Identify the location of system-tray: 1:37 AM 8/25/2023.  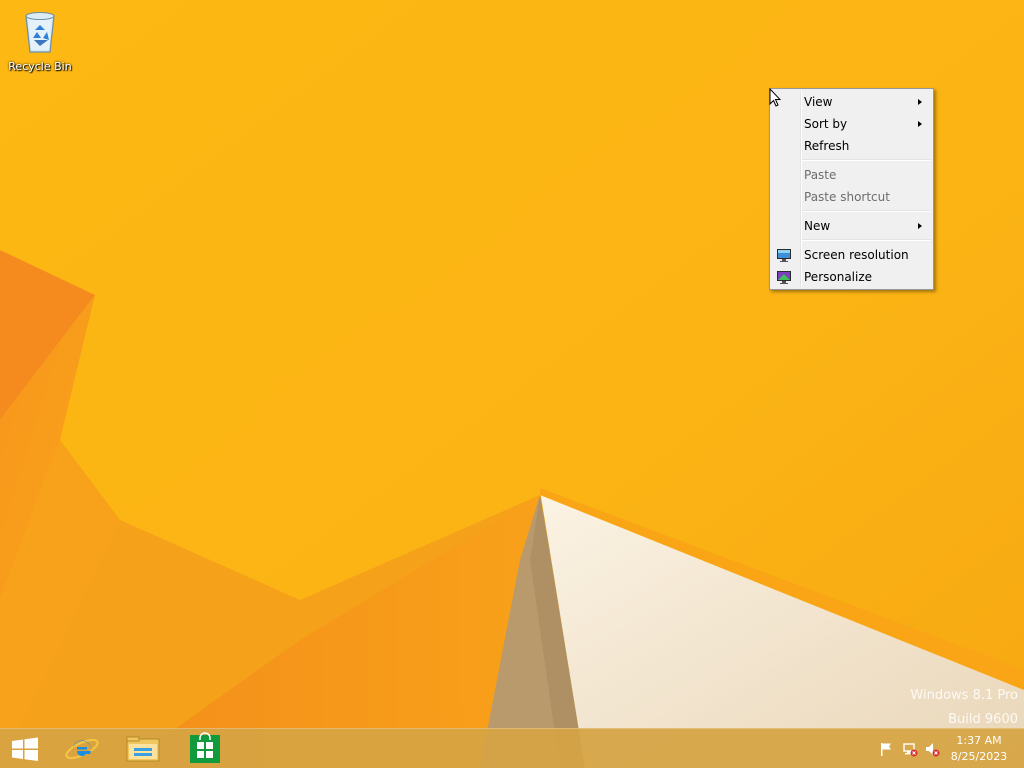
(944, 748).